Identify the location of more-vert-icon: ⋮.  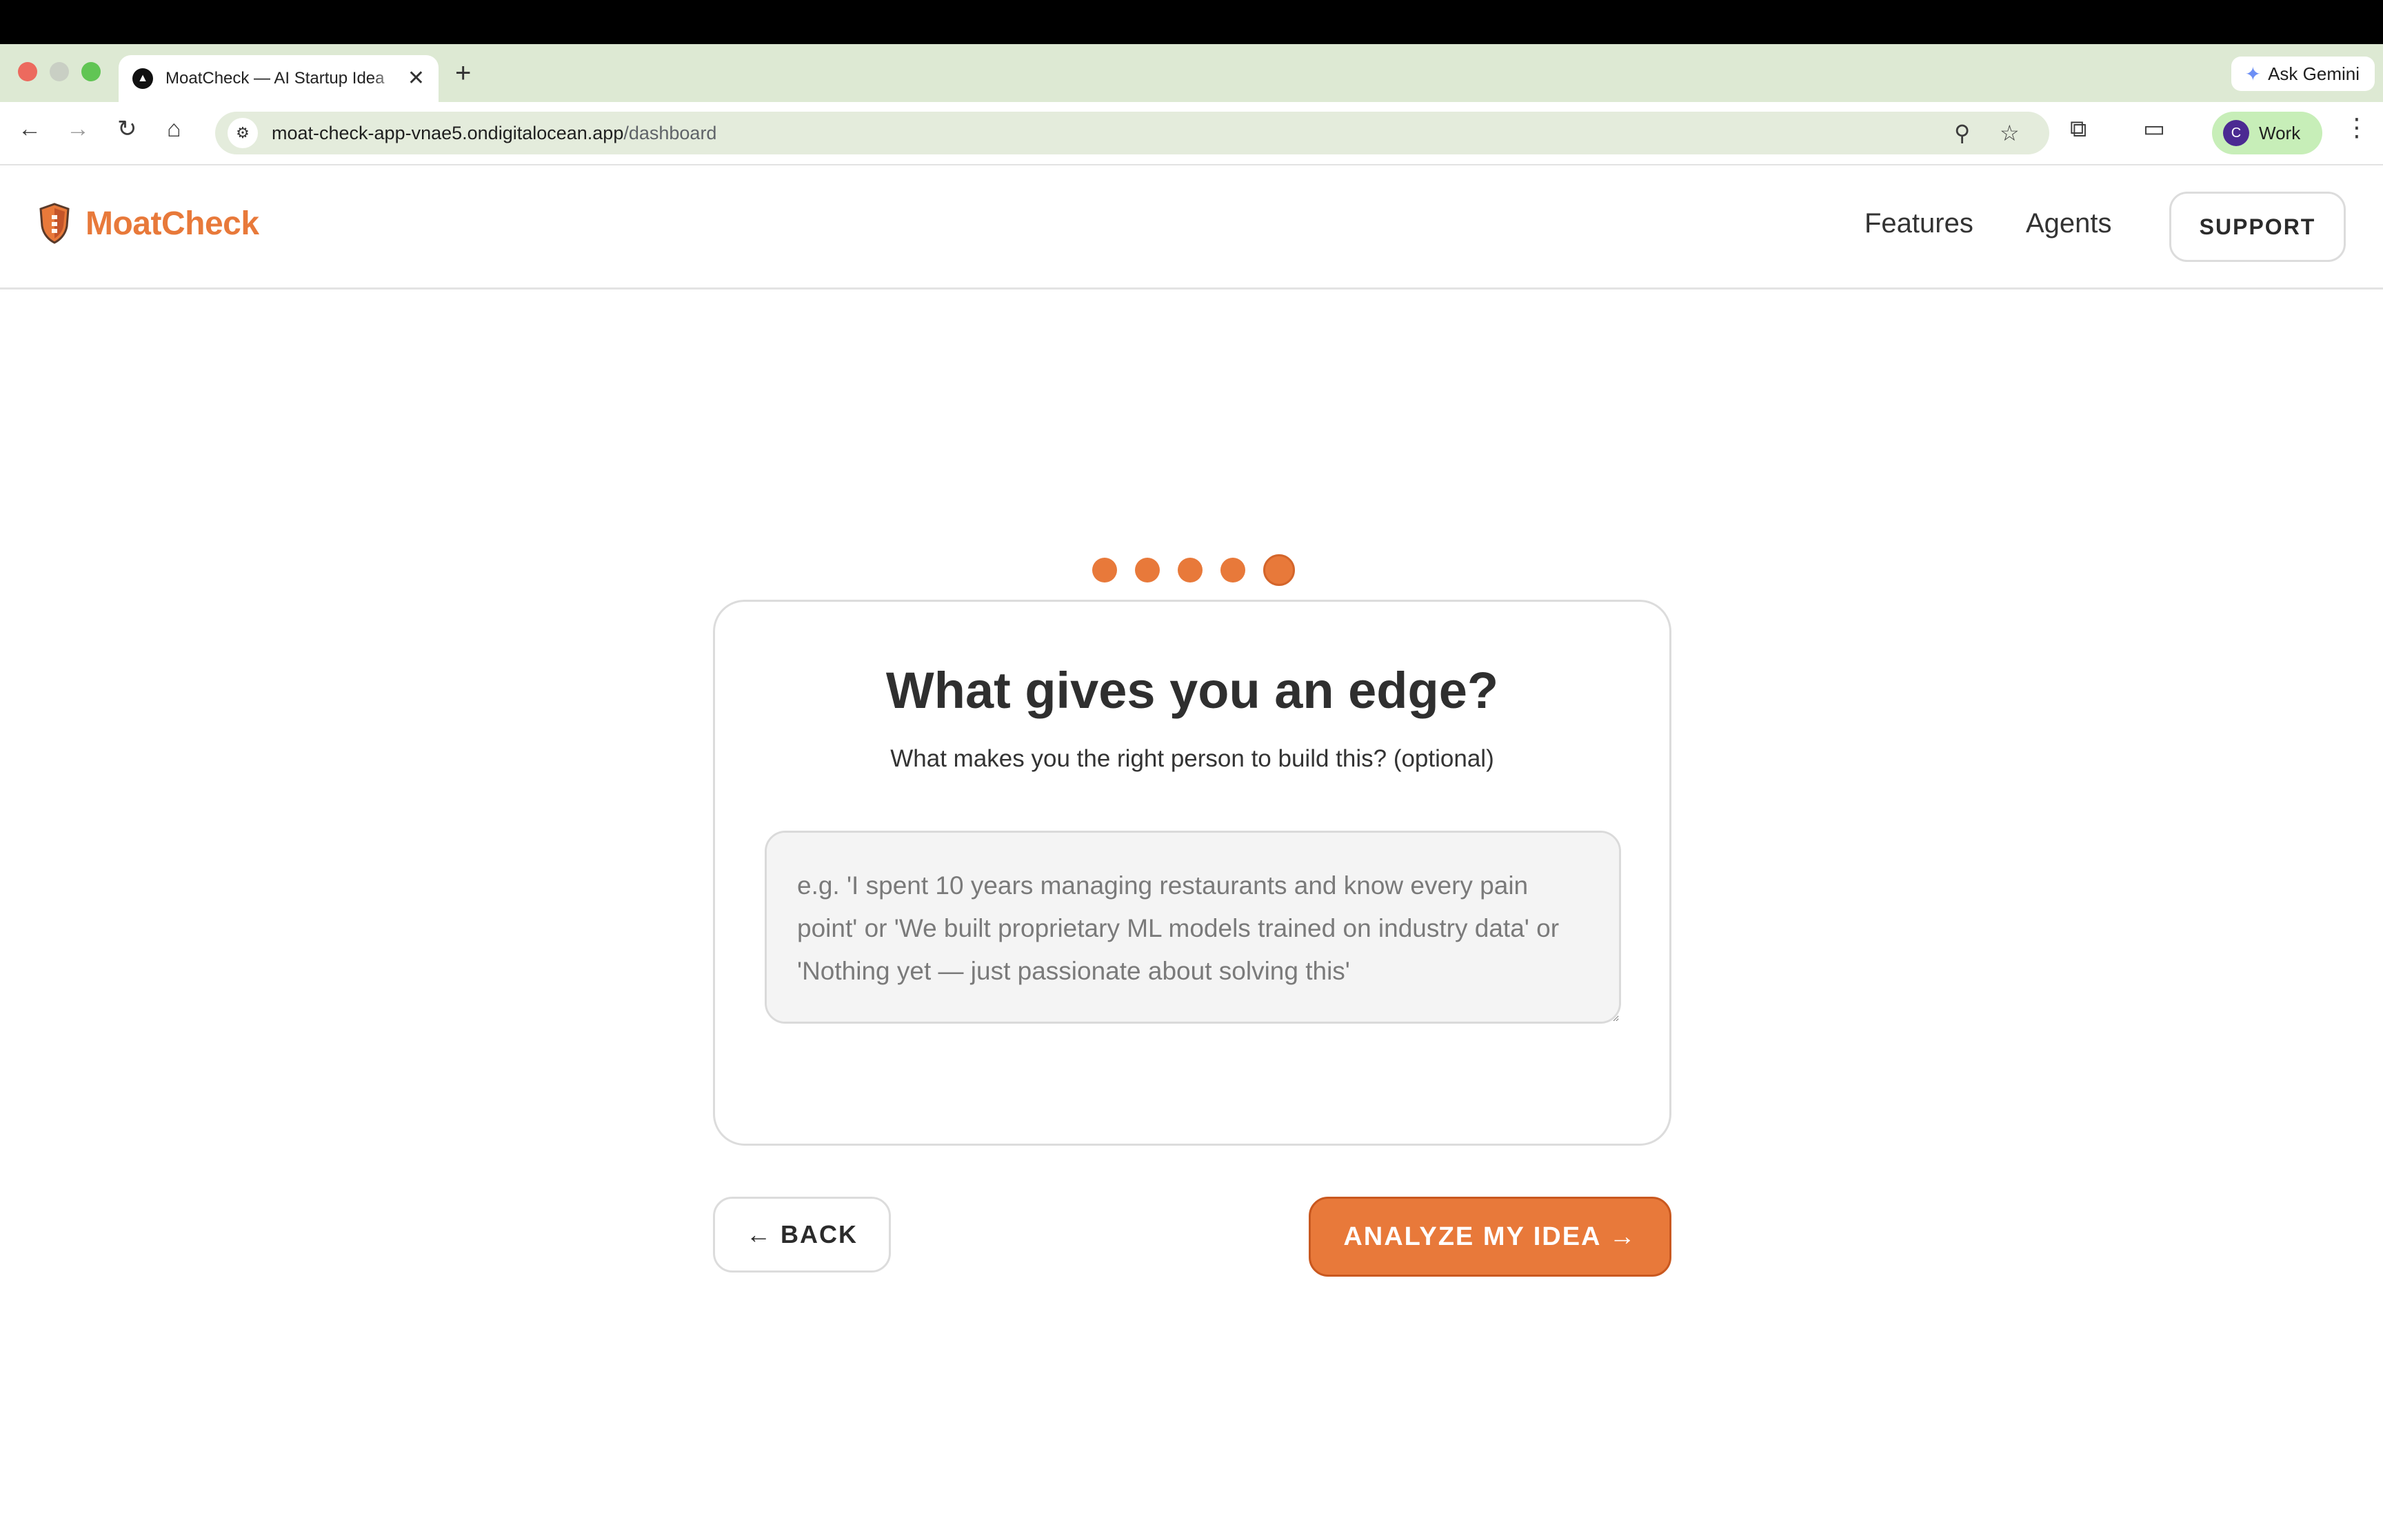
(2356, 128).